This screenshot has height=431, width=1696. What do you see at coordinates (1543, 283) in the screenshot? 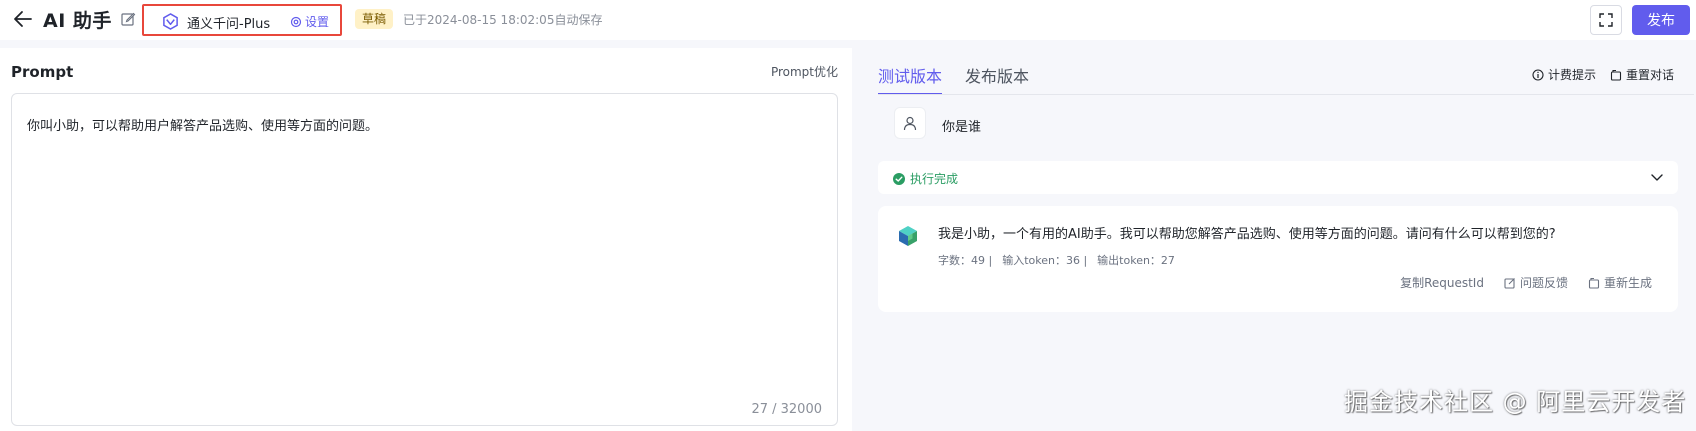
I see `feedback-label: 问题反馈` at bounding box center [1543, 283].